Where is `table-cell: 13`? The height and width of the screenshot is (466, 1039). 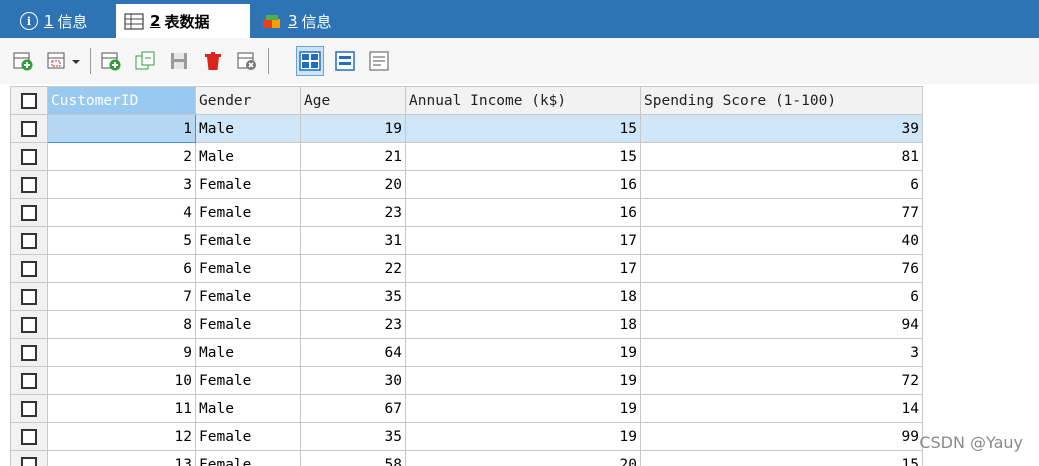
table-cell: 13 is located at coordinates (121, 458).